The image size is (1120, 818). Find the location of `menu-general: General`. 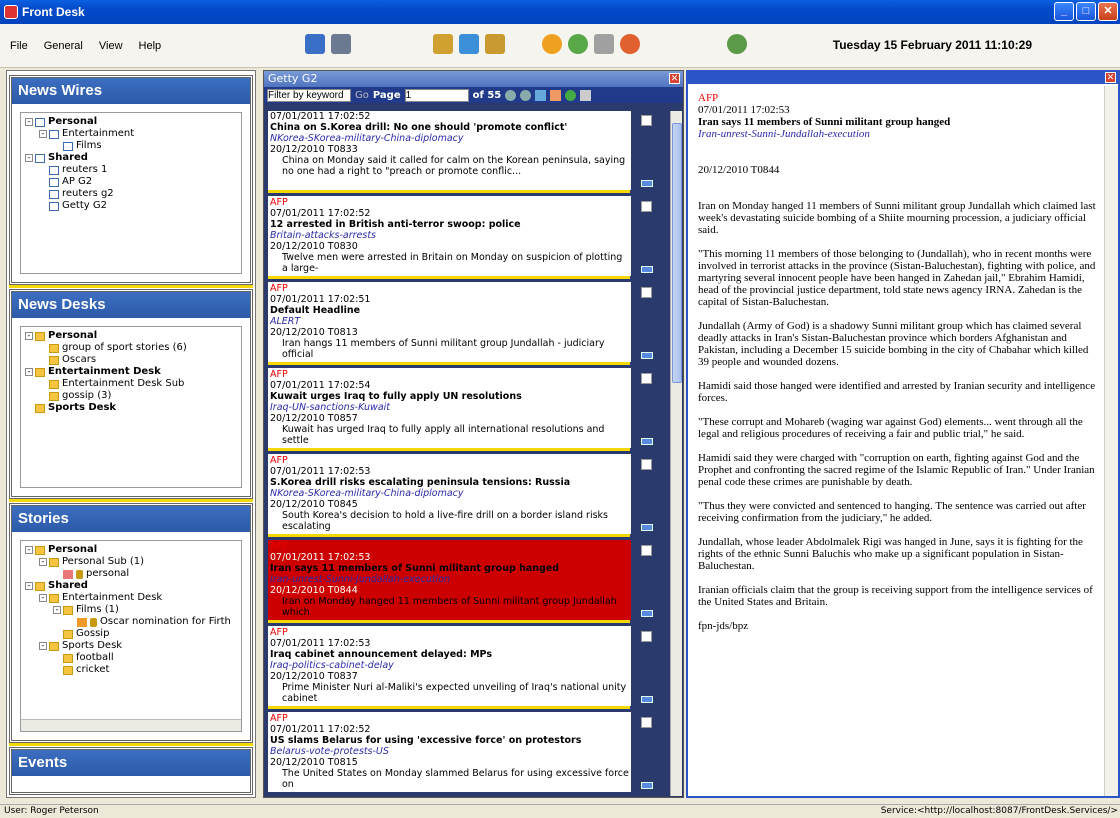

menu-general: General is located at coordinates (63, 46).